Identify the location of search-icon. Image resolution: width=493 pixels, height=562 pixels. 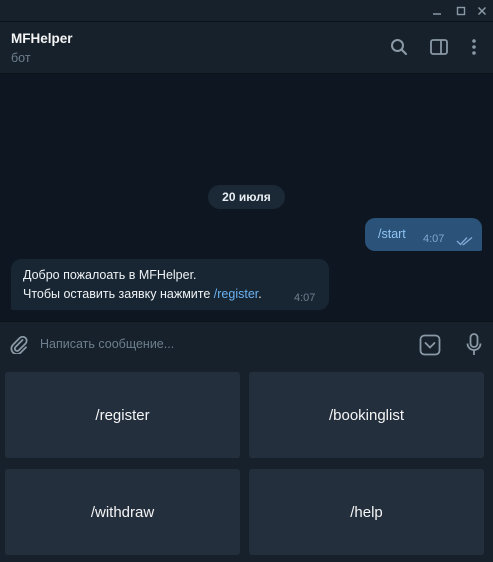
(399, 47).